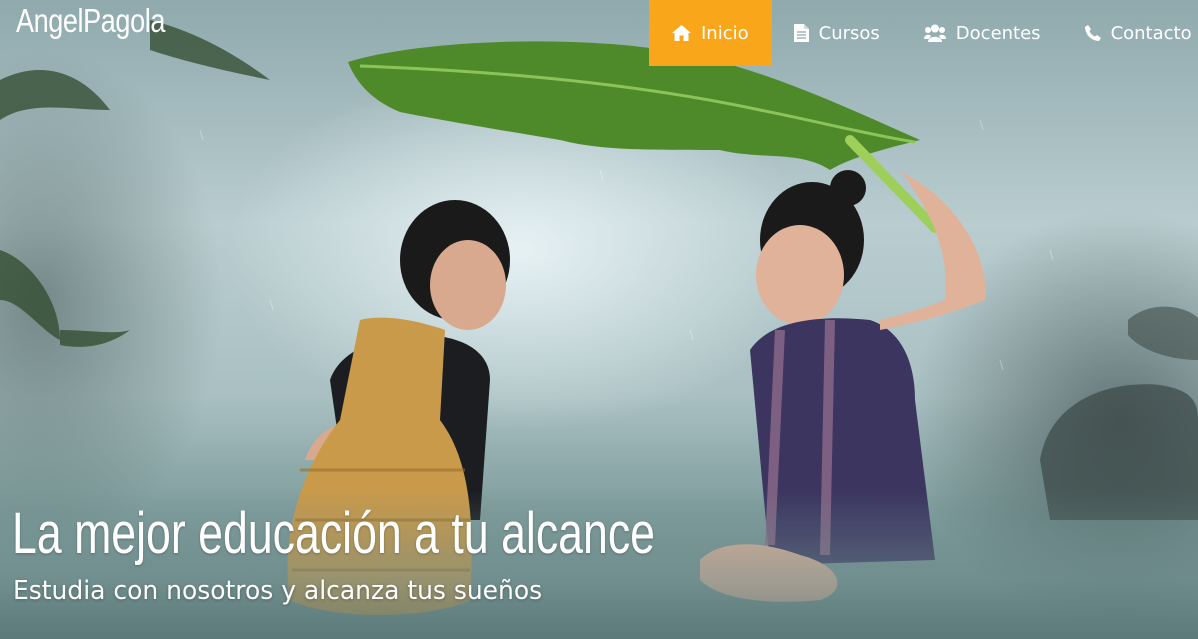 The height and width of the screenshot is (639, 1198). What do you see at coordinates (334, 533) in the screenshot?
I see `hero-headline: La mejor educación a tu alcance` at bounding box center [334, 533].